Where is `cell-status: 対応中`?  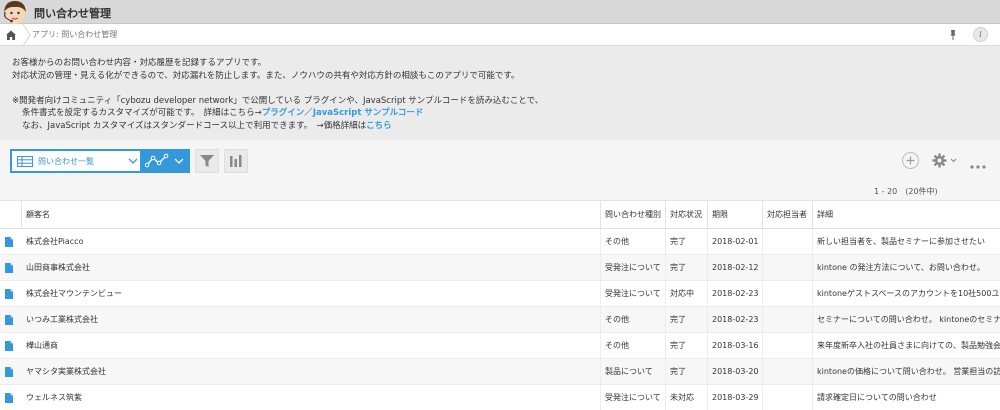 cell-status: 対応中 is located at coordinates (687, 293).